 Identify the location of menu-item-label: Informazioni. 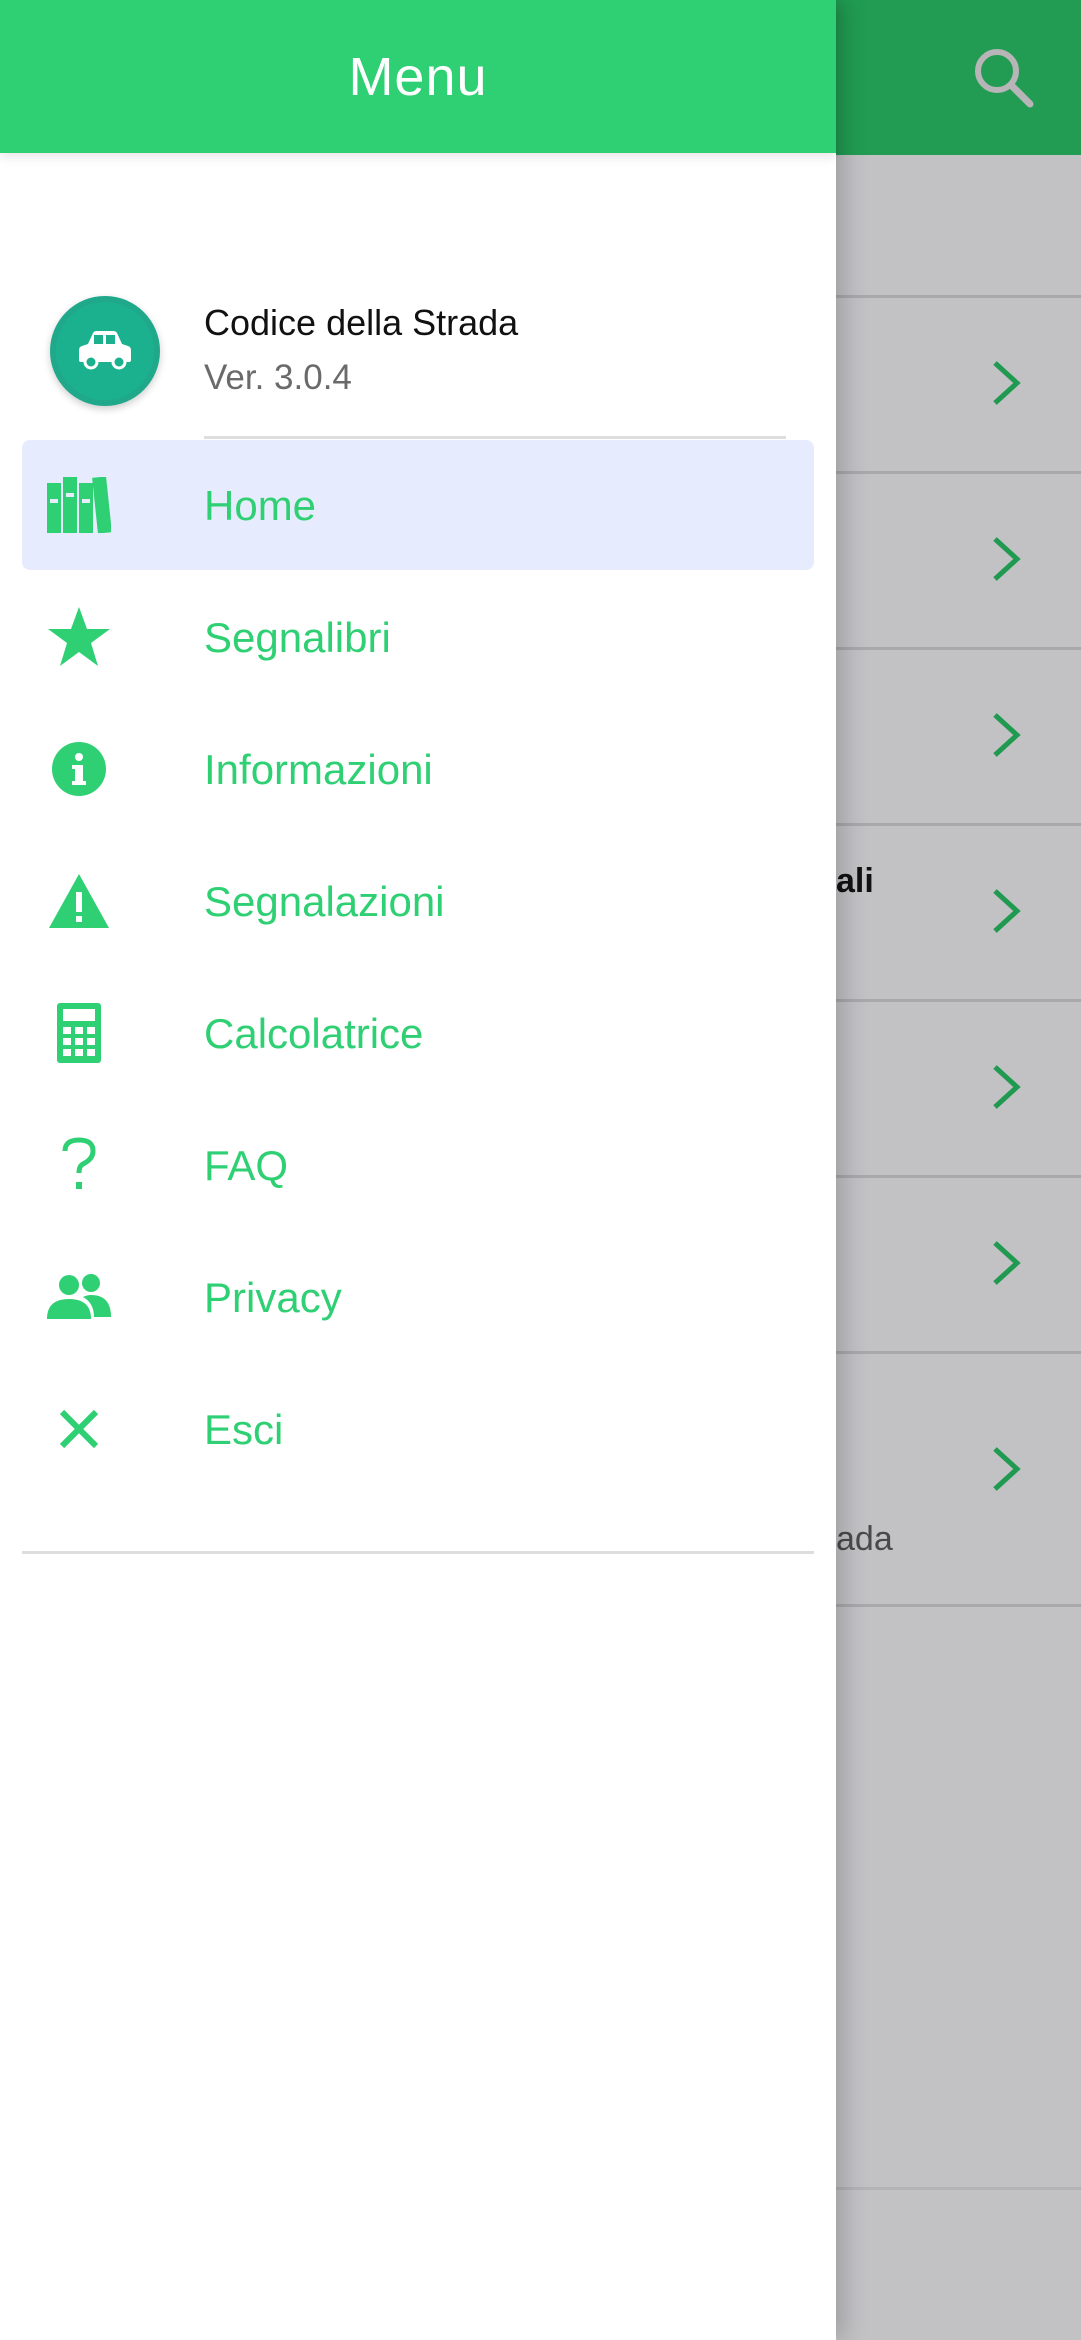
(318, 769).